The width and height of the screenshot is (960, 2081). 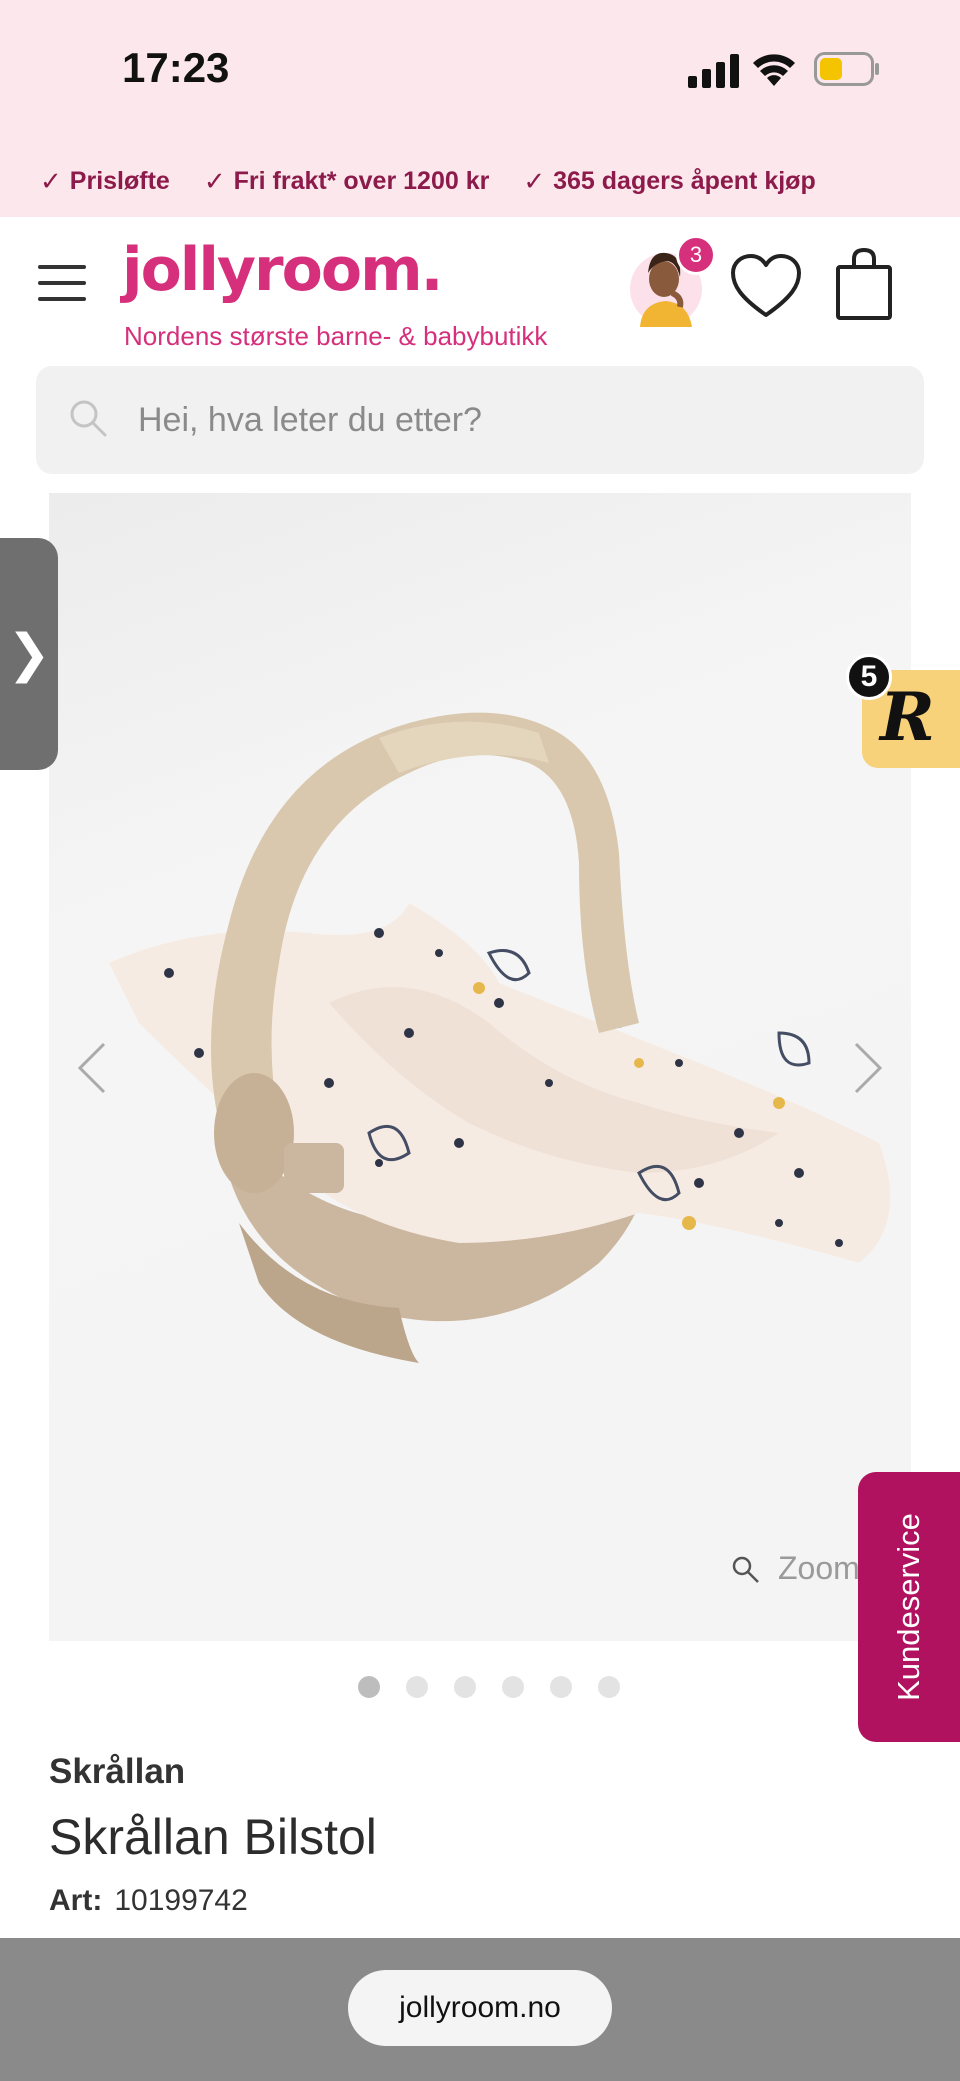 I want to click on chevron-right-icon: ❯, so click(x=29, y=654).